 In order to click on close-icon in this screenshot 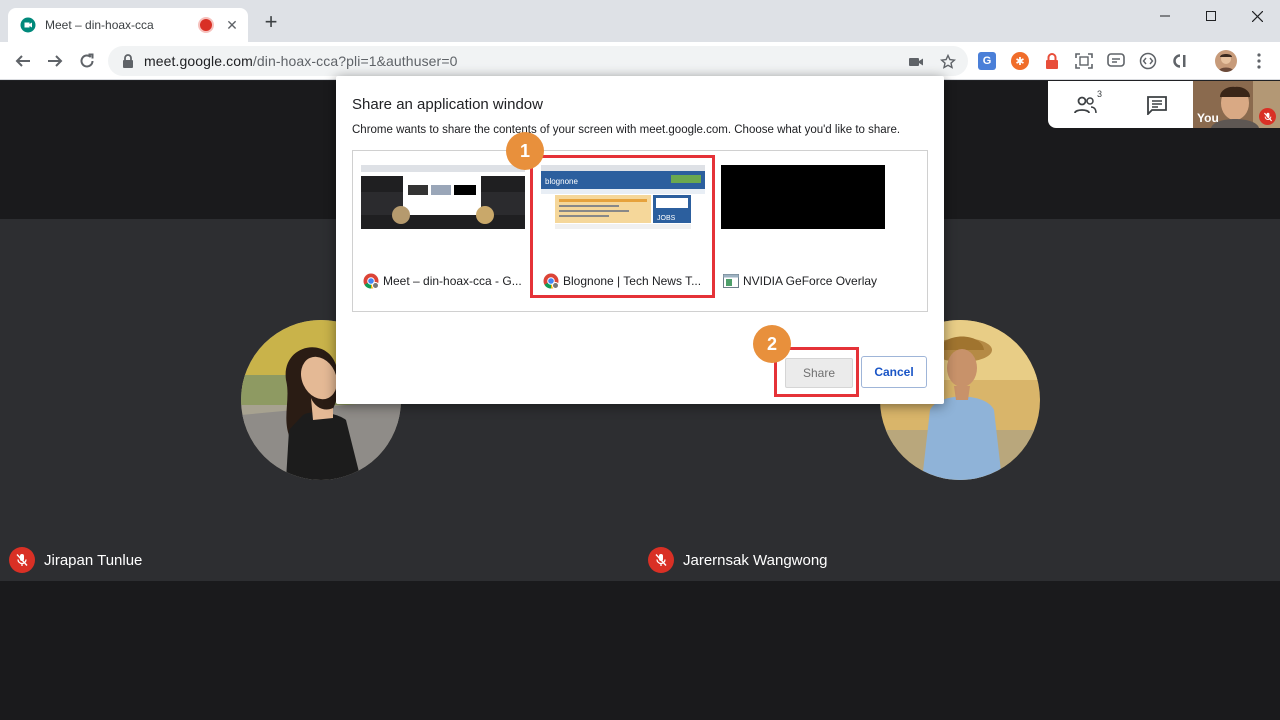, I will do `click(1257, 16)`.